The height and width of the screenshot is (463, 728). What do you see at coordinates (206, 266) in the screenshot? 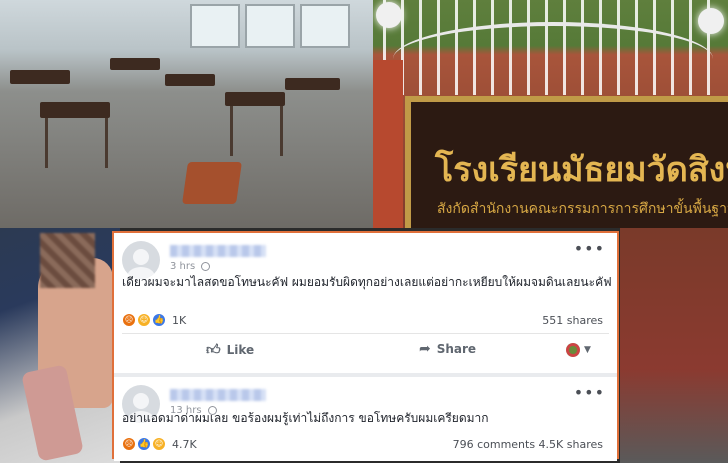
I see `globe-icon` at bounding box center [206, 266].